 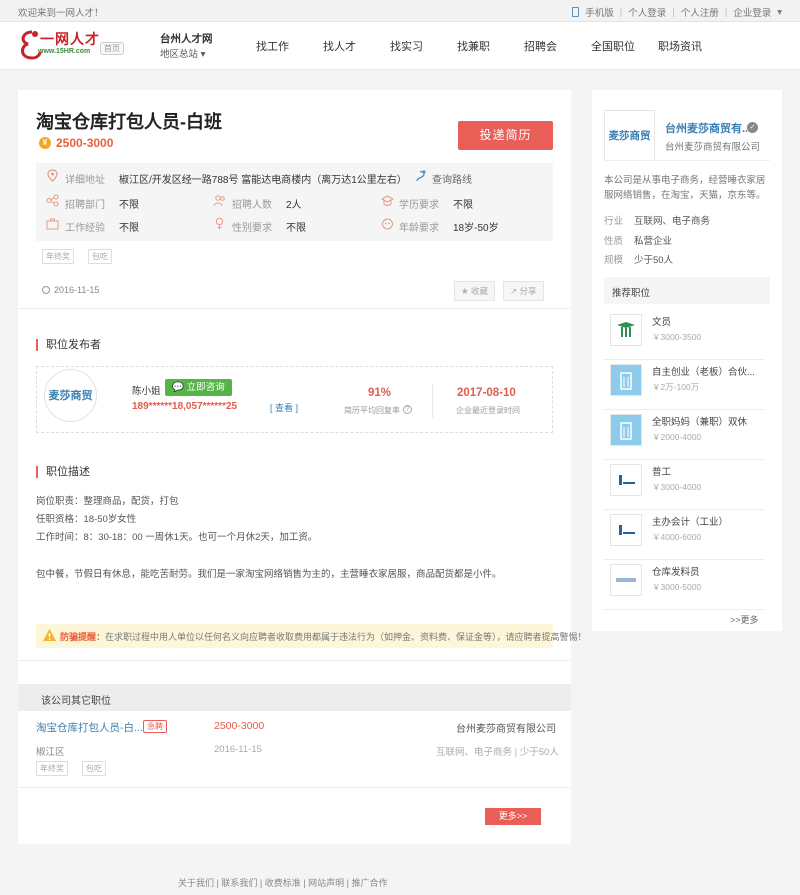 I want to click on publisher-name: 陈小姐, so click(x=146, y=391).